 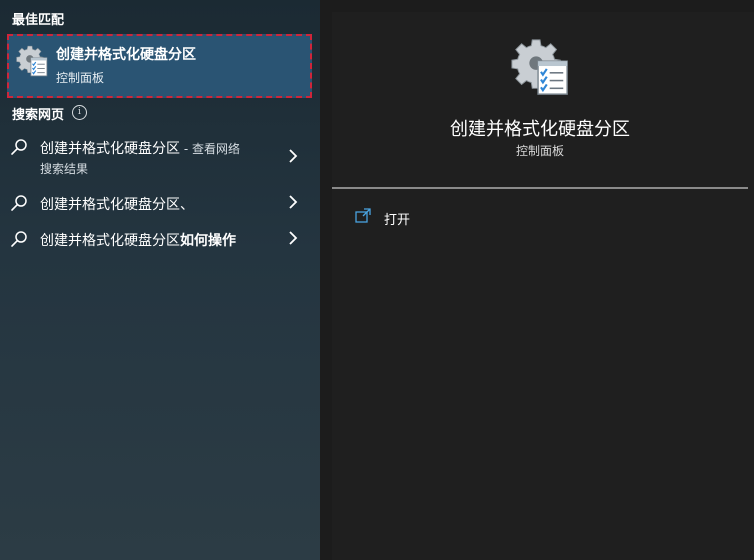 What do you see at coordinates (540, 129) in the screenshot?
I see `preview-title: 创建并格式化硬盘分区` at bounding box center [540, 129].